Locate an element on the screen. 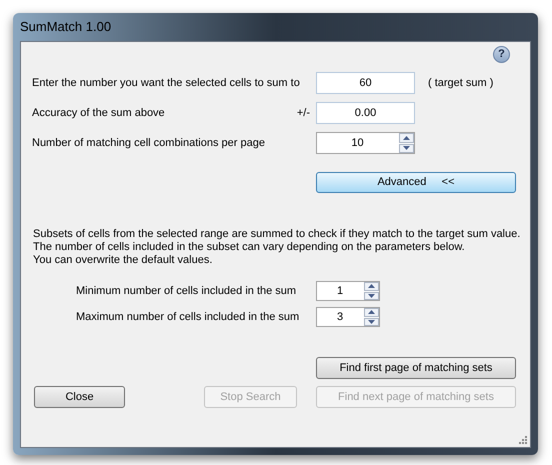 This screenshot has height=465, width=552. input-field: 60 is located at coordinates (365, 83).